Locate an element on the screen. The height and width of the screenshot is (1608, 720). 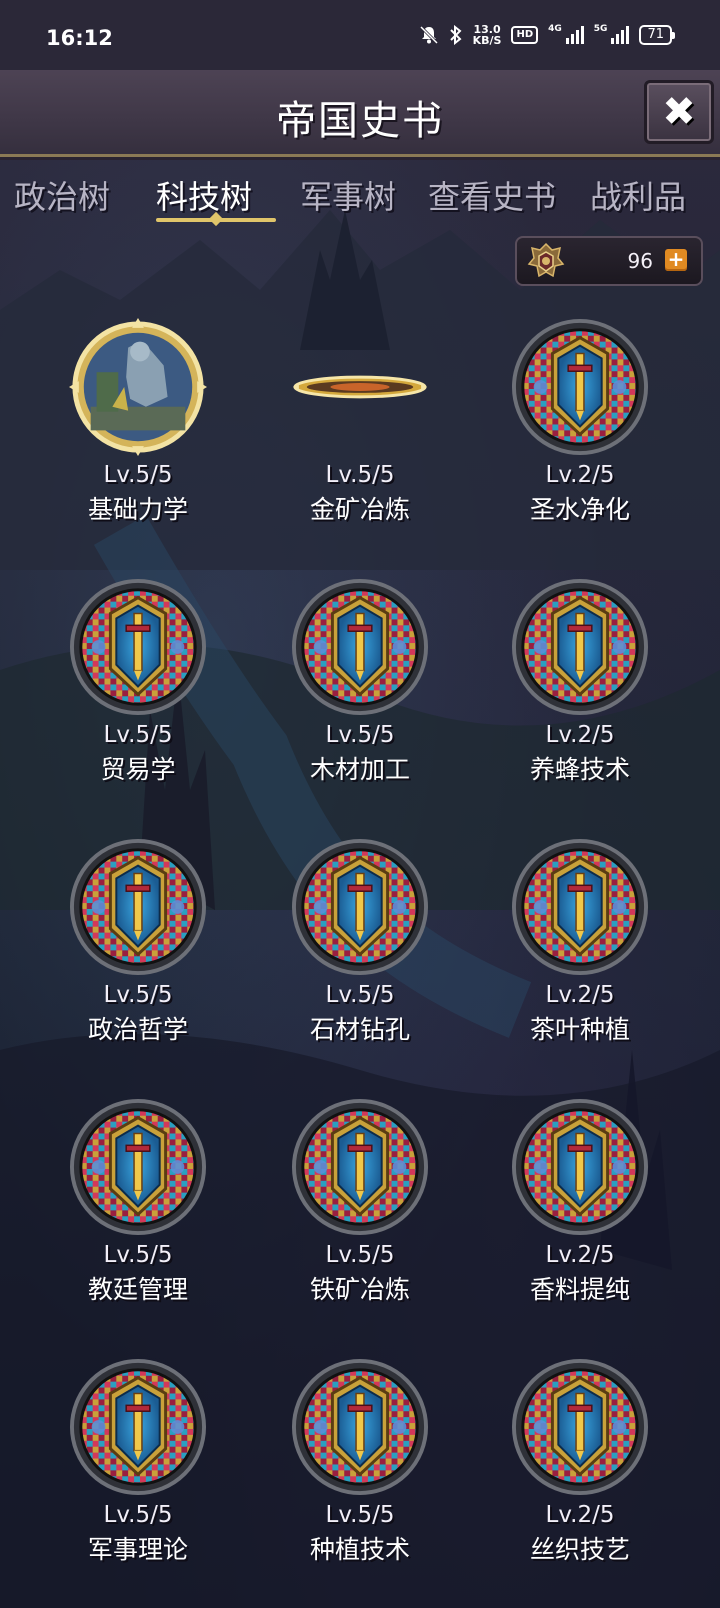
hd-badge: HD is located at coordinates (525, 35).